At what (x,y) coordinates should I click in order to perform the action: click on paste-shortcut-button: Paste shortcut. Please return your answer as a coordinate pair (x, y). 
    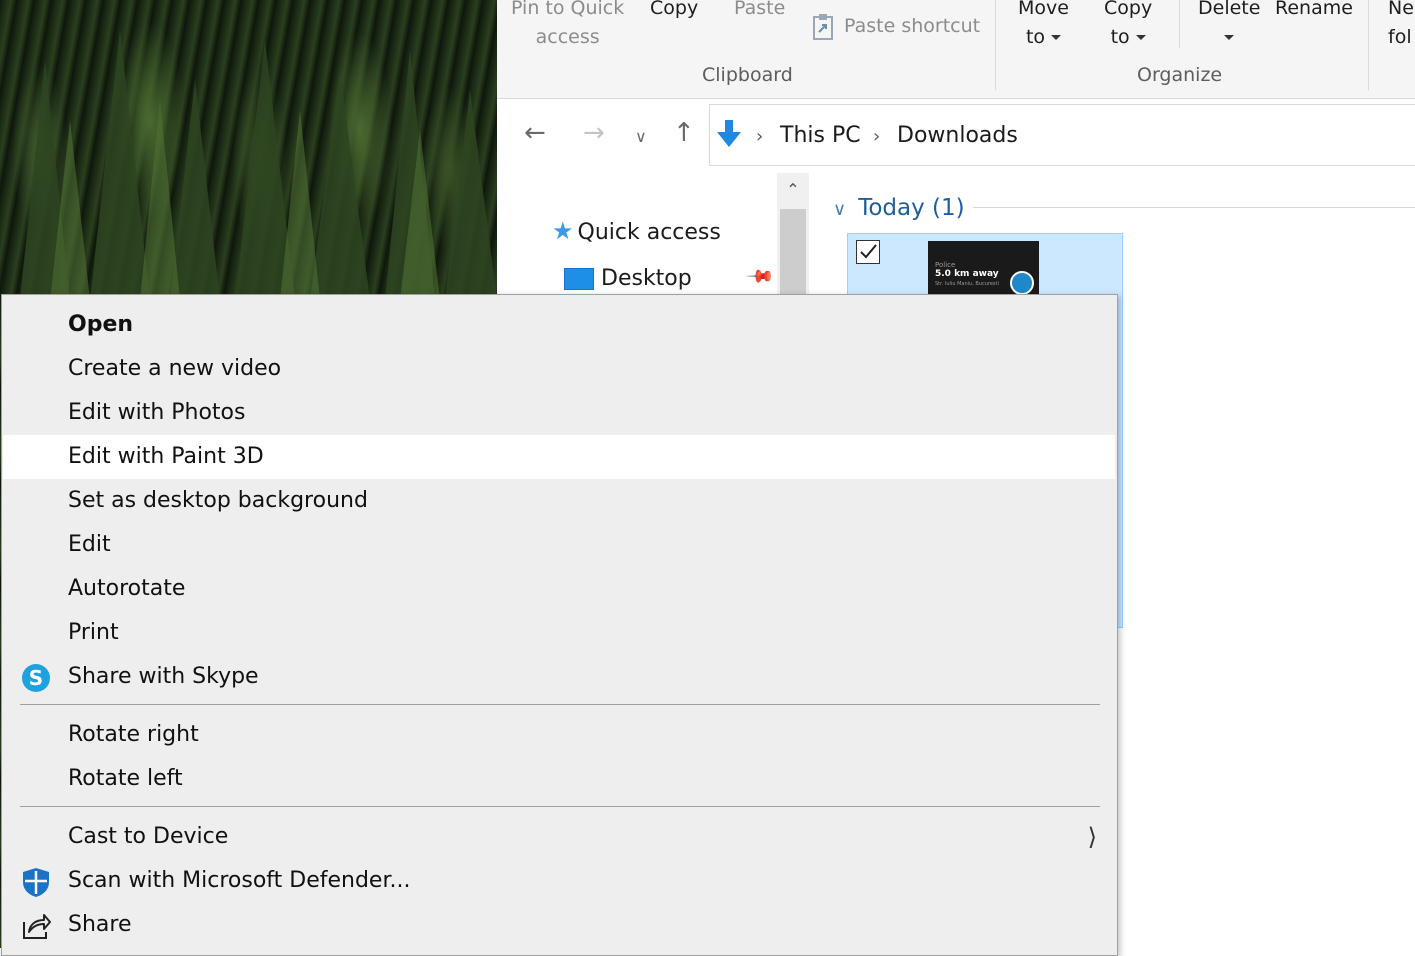
    Looking at the image, I should click on (896, 26).